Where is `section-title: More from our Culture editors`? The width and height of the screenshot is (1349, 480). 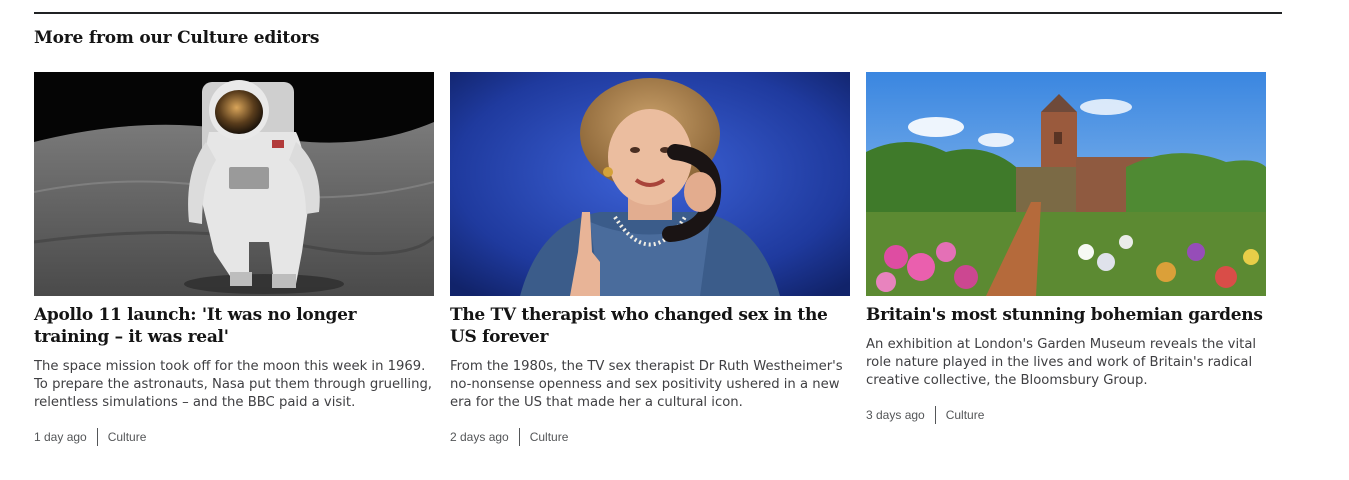 section-title: More from our Culture editors is located at coordinates (177, 38).